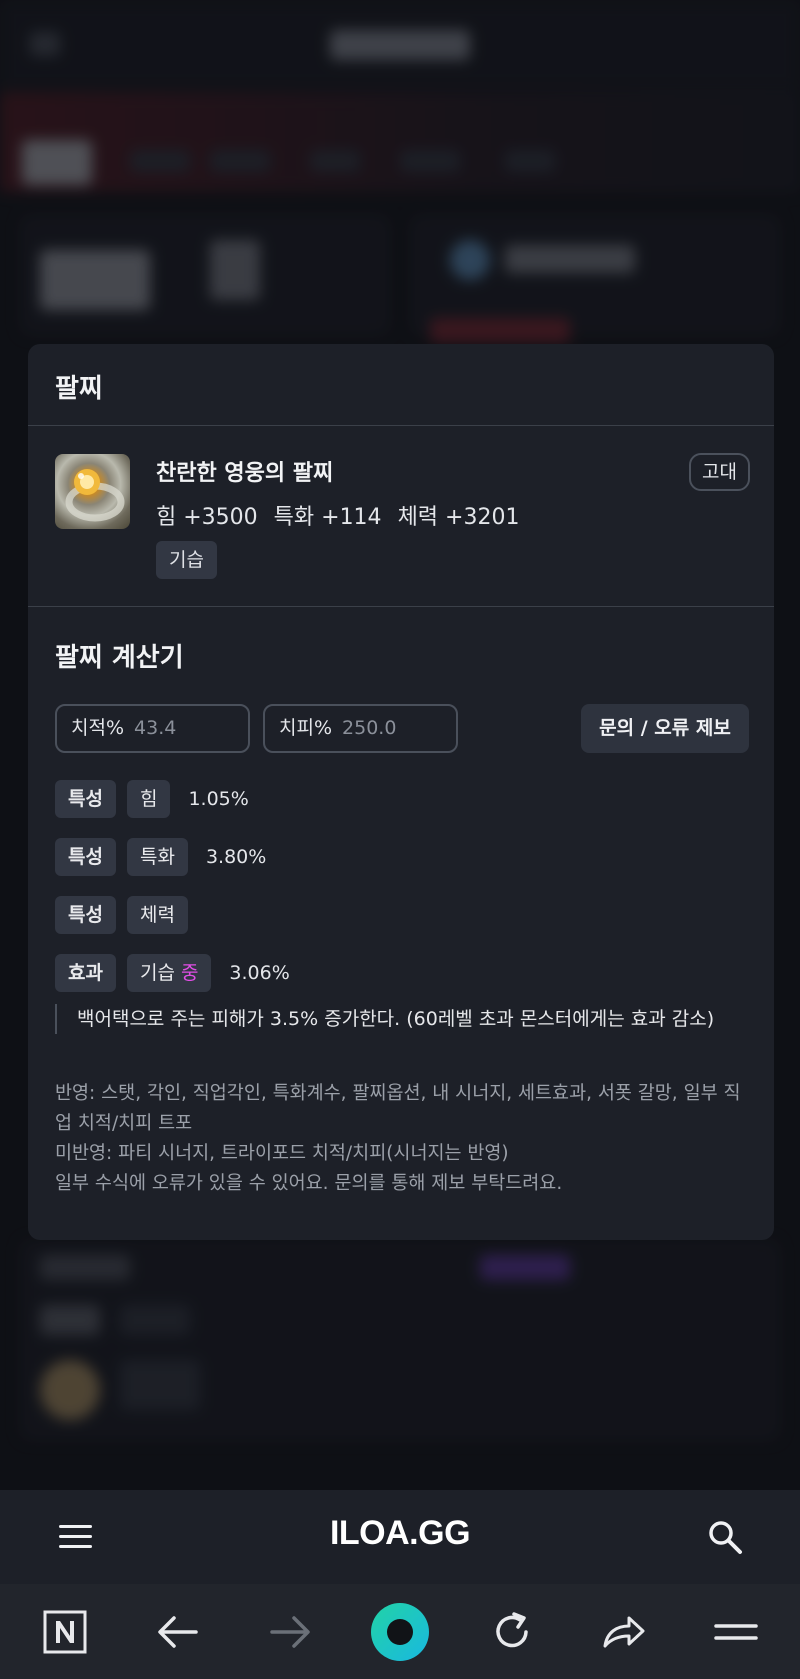 The width and height of the screenshot is (800, 1679). I want to click on site-logo: ILOA.GG, so click(400, 1533).